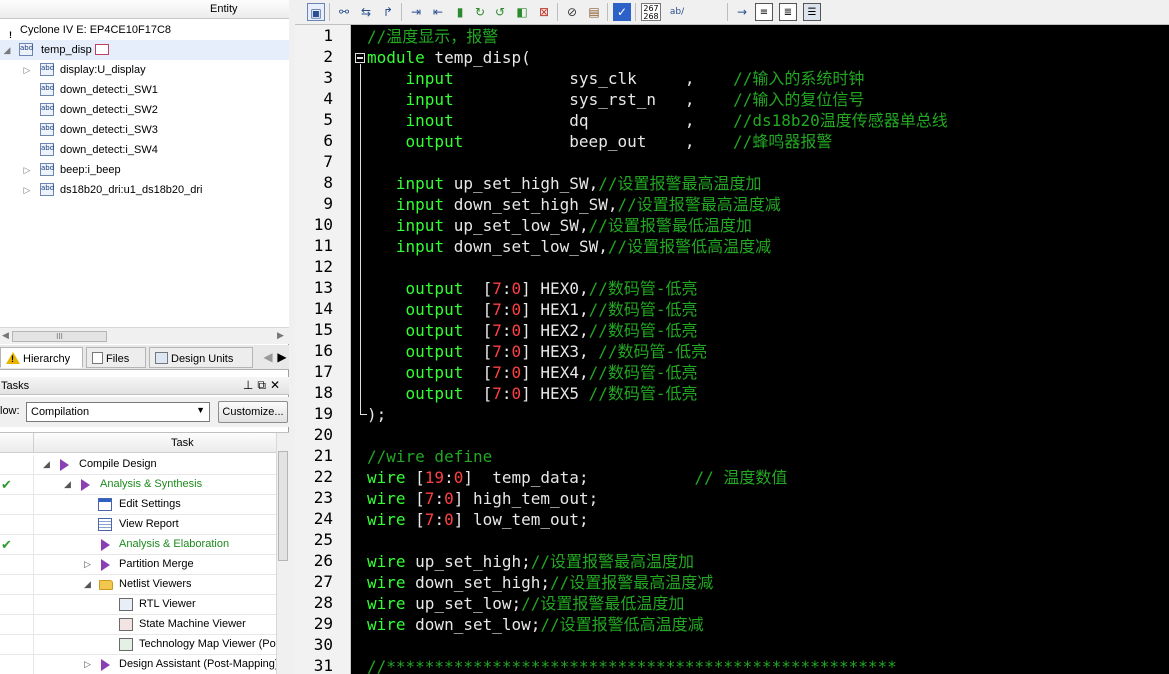  What do you see at coordinates (280, 335) in the screenshot?
I see `scroll-right-icon: ▶` at bounding box center [280, 335].